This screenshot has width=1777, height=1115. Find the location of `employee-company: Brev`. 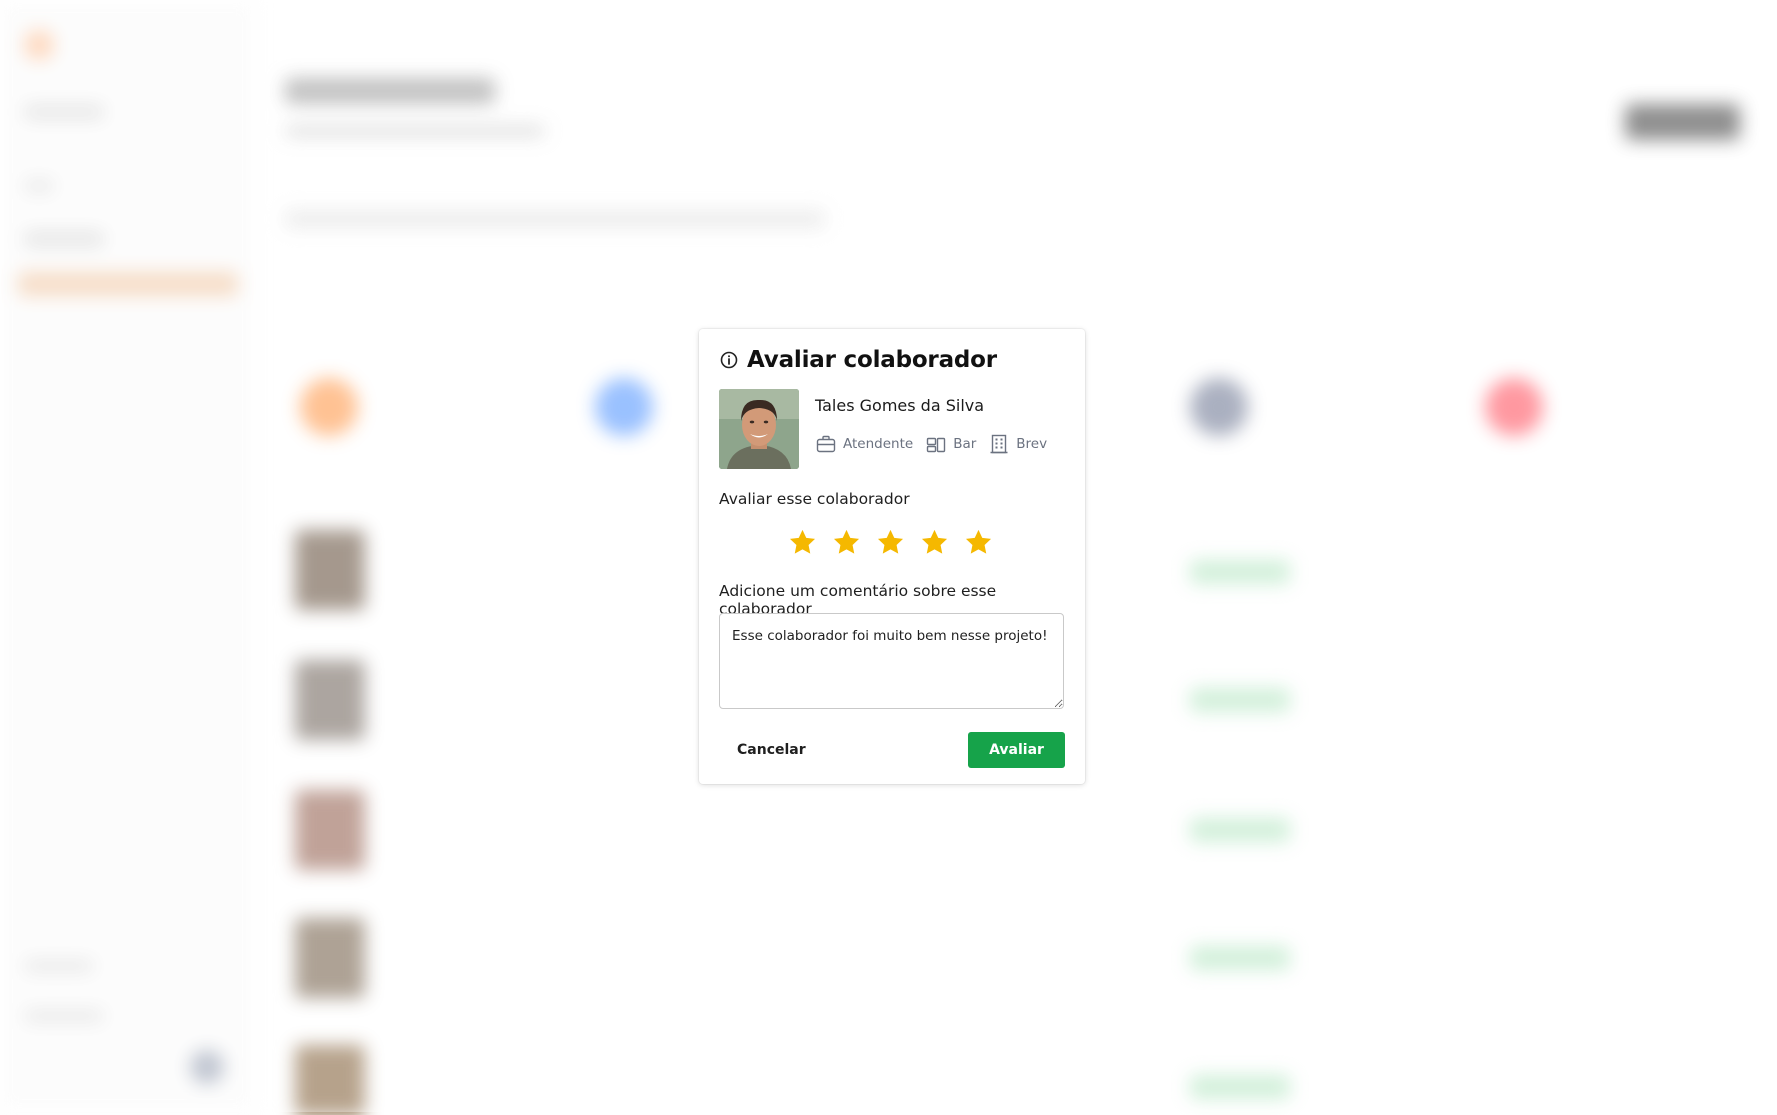

employee-company: Brev is located at coordinates (1017, 444).